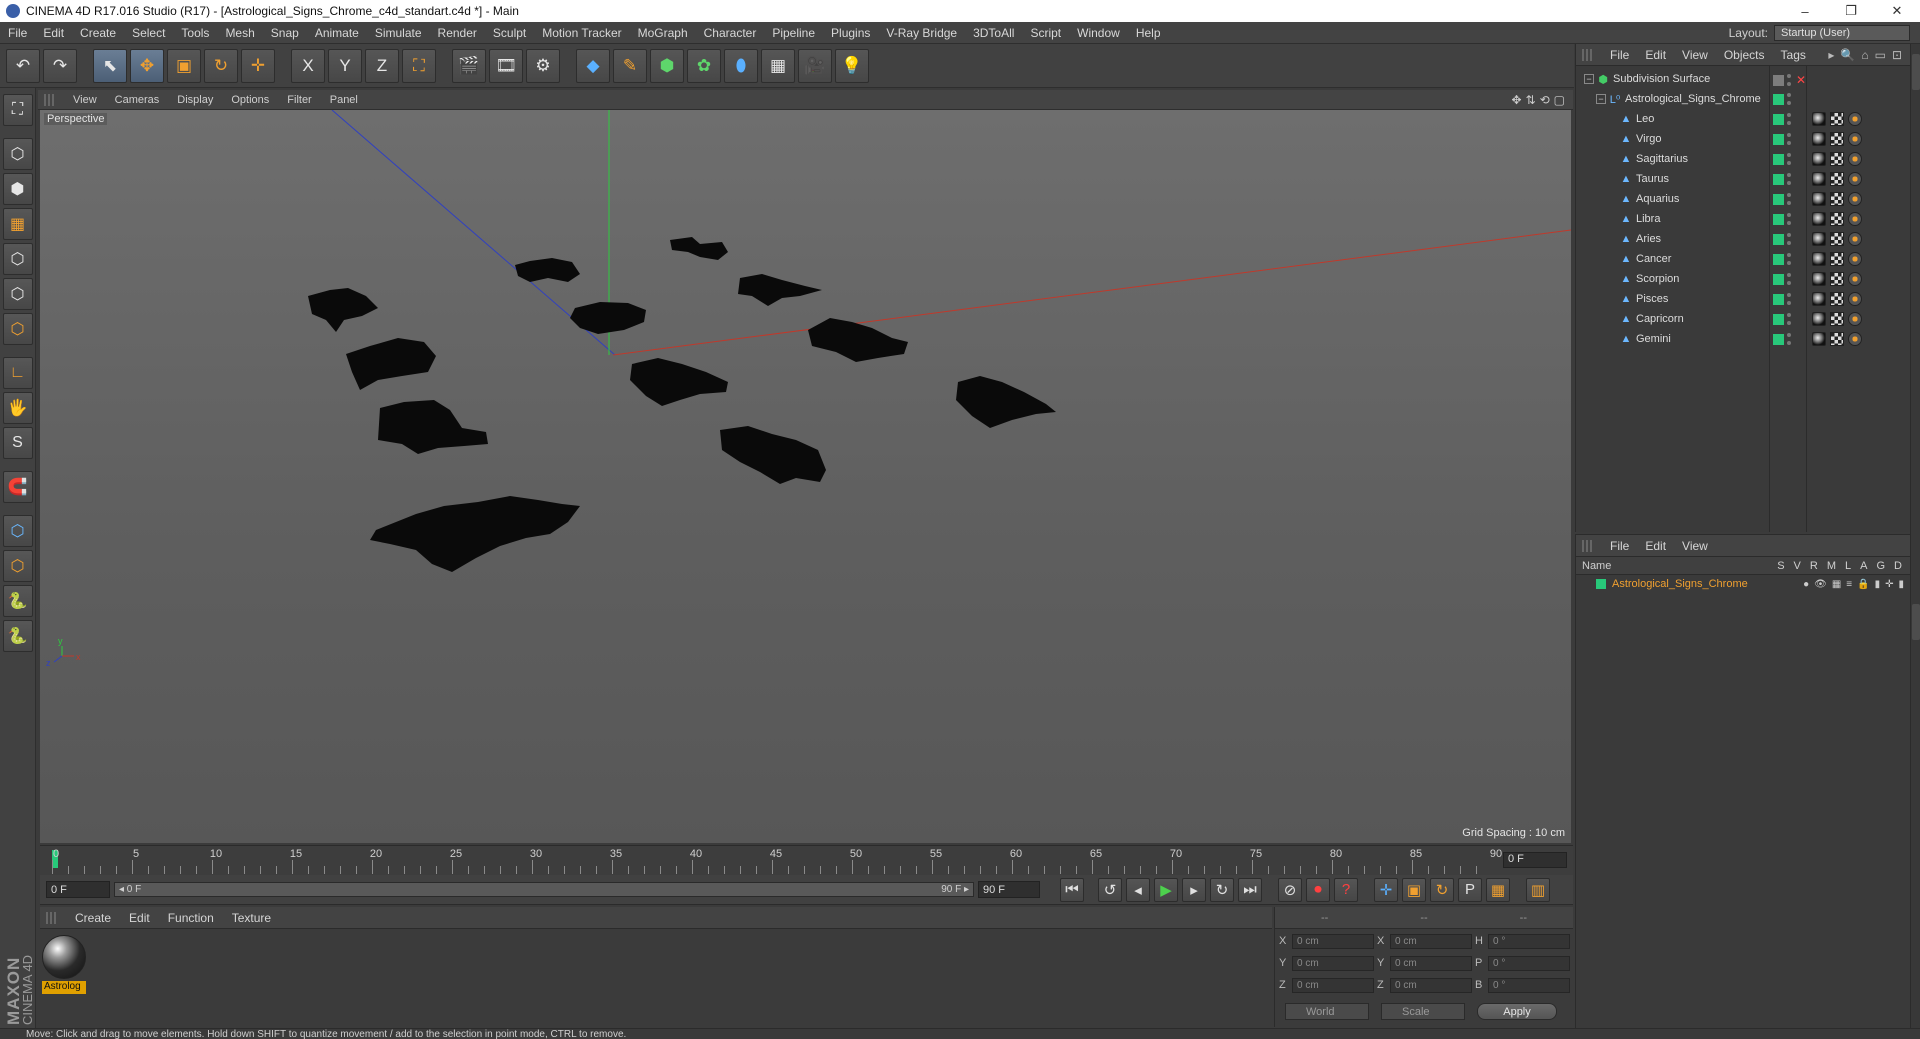 Image resolution: width=1920 pixels, height=1039 pixels. I want to click on floor-object-icon: ▦, so click(778, 65).